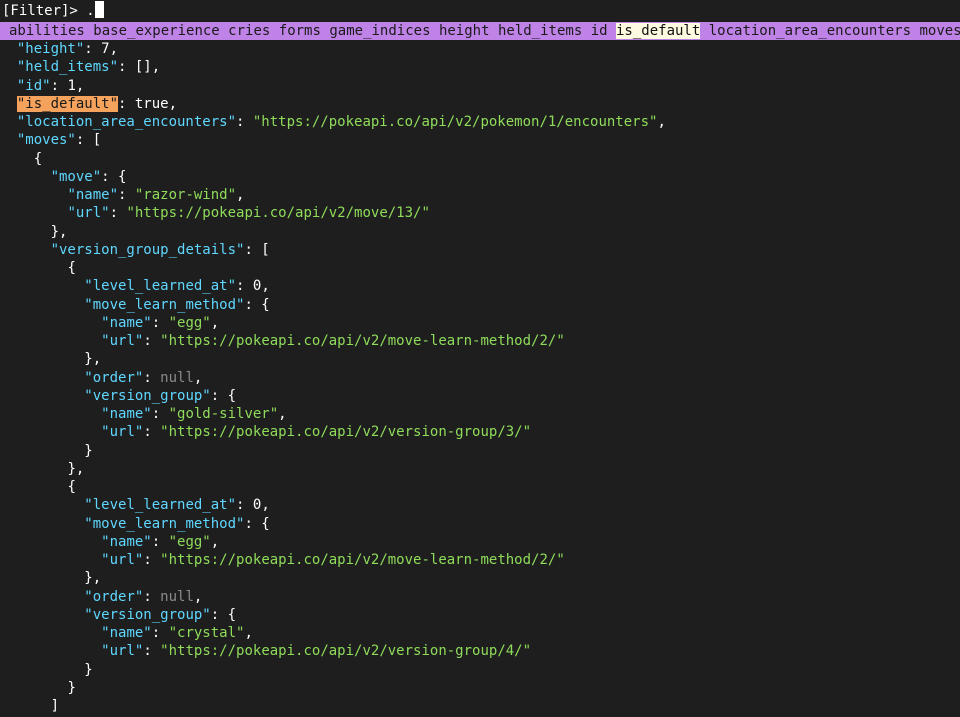 This screenshot has height=717, width=960. What do you see at coordinates (47, 31) in the screenshot?
I see `key-suggestion-abilities: abilities` at bounding box center [47, 31].